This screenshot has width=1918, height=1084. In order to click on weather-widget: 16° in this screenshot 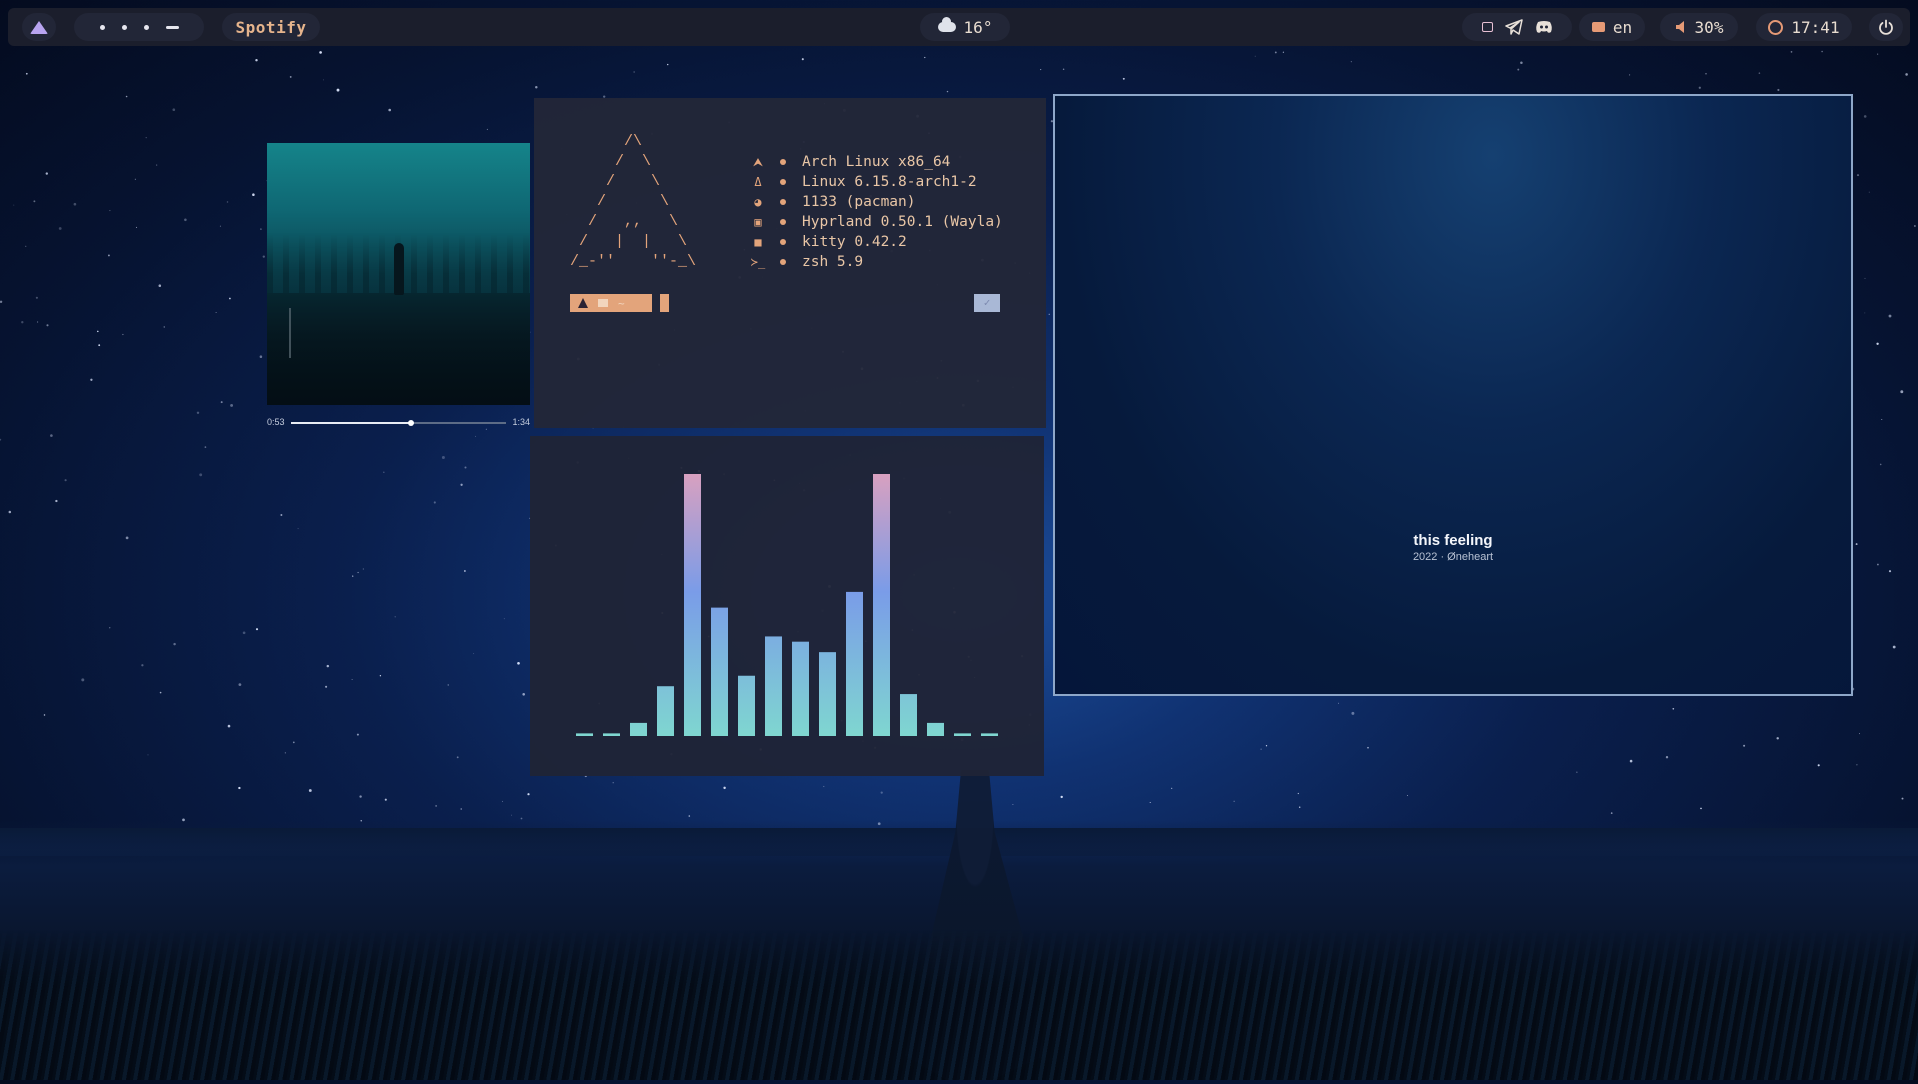, I will do `click(965, 27)`.